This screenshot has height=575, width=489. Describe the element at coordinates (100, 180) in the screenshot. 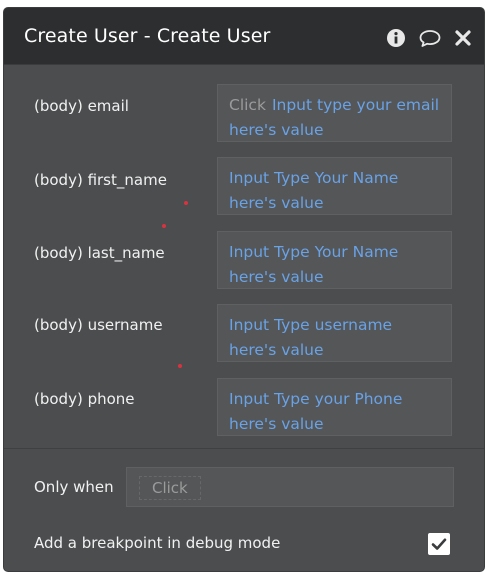

I see `param-label: (body) first_name` at that location.